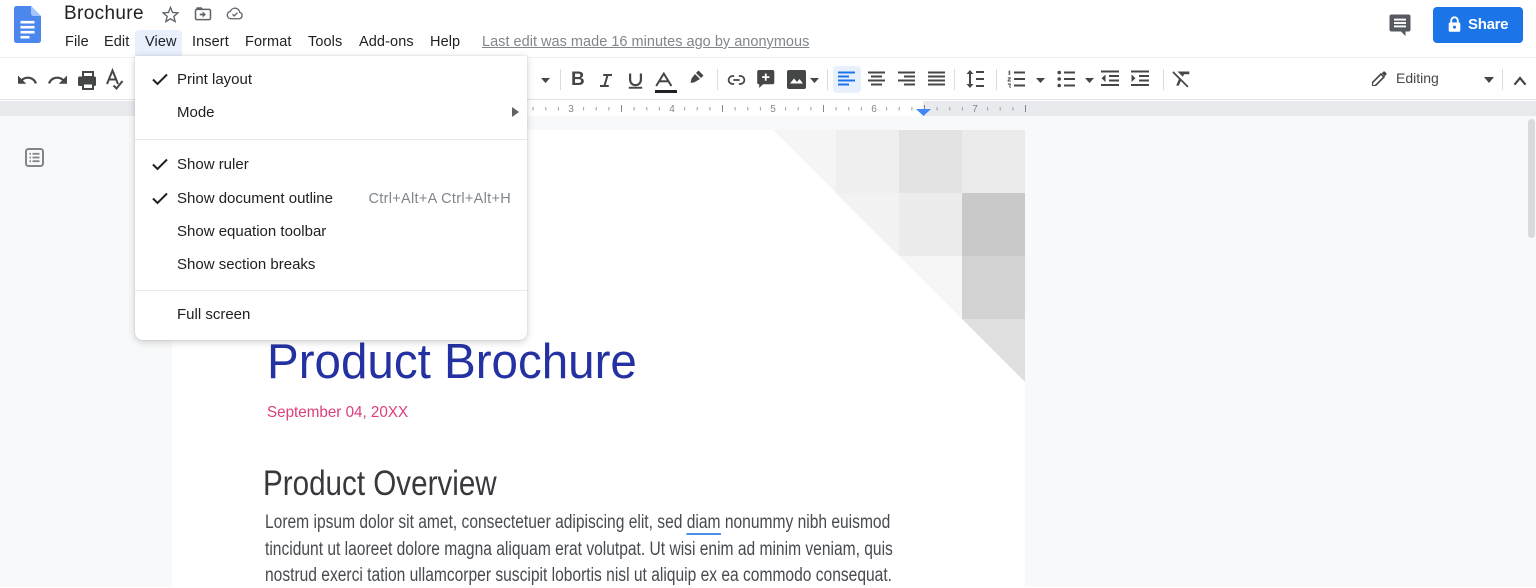 The height and width of the screenshot is (588, 1536). What do you see at coordinates (571, 109) in the screenshot?
I see `svg-text: 3` at bounding box center [571, 109].